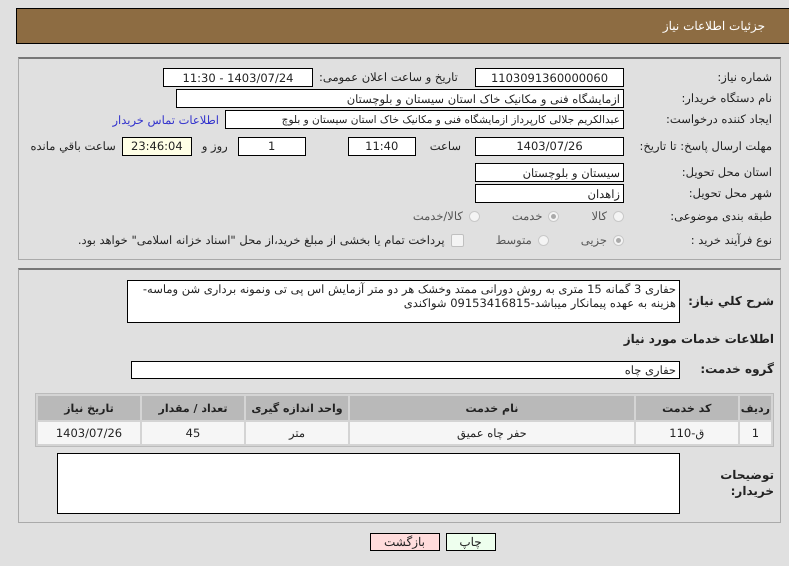 The image size is (789, 566). I want to click on field-label: طبقه بندی موضوعی:, so click(720, 216).